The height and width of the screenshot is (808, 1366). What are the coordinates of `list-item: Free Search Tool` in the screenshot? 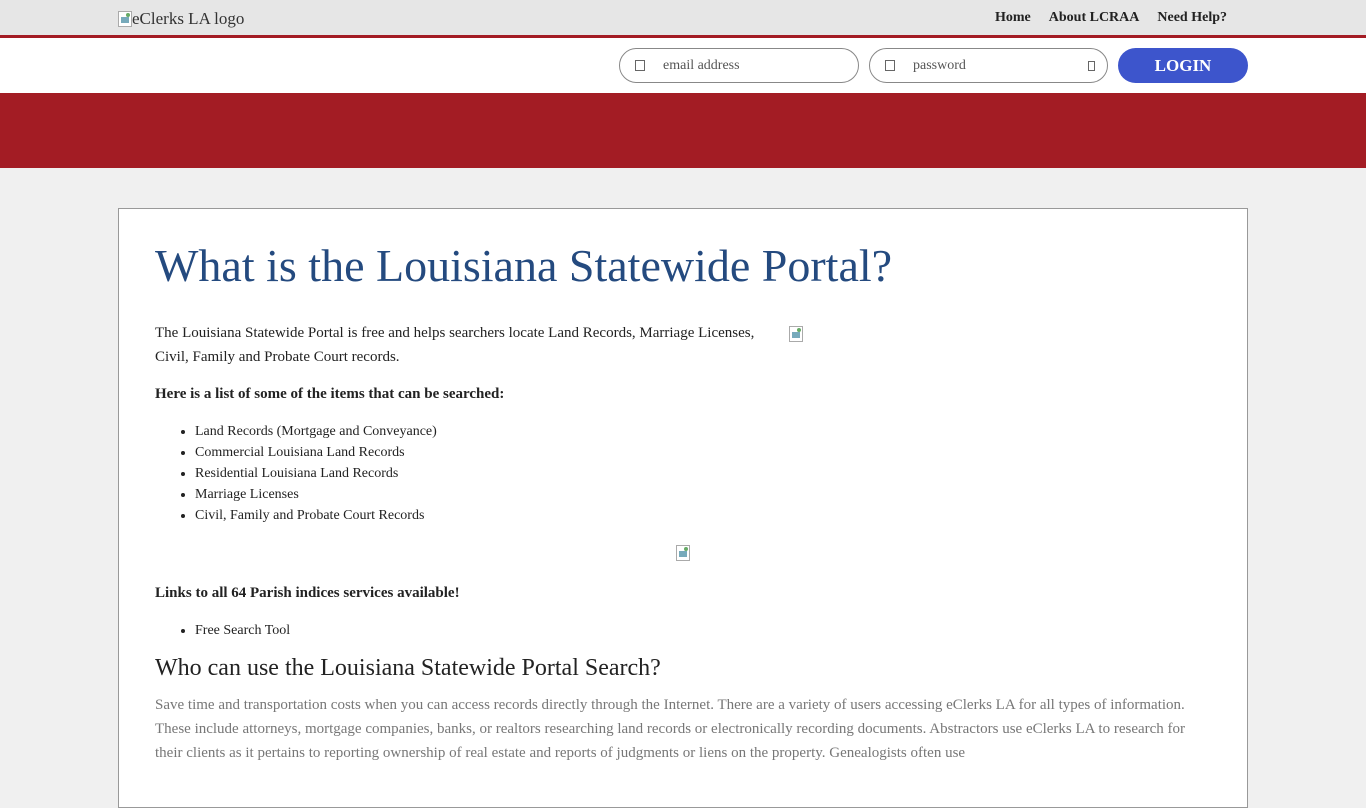 It's located at (242, 630).